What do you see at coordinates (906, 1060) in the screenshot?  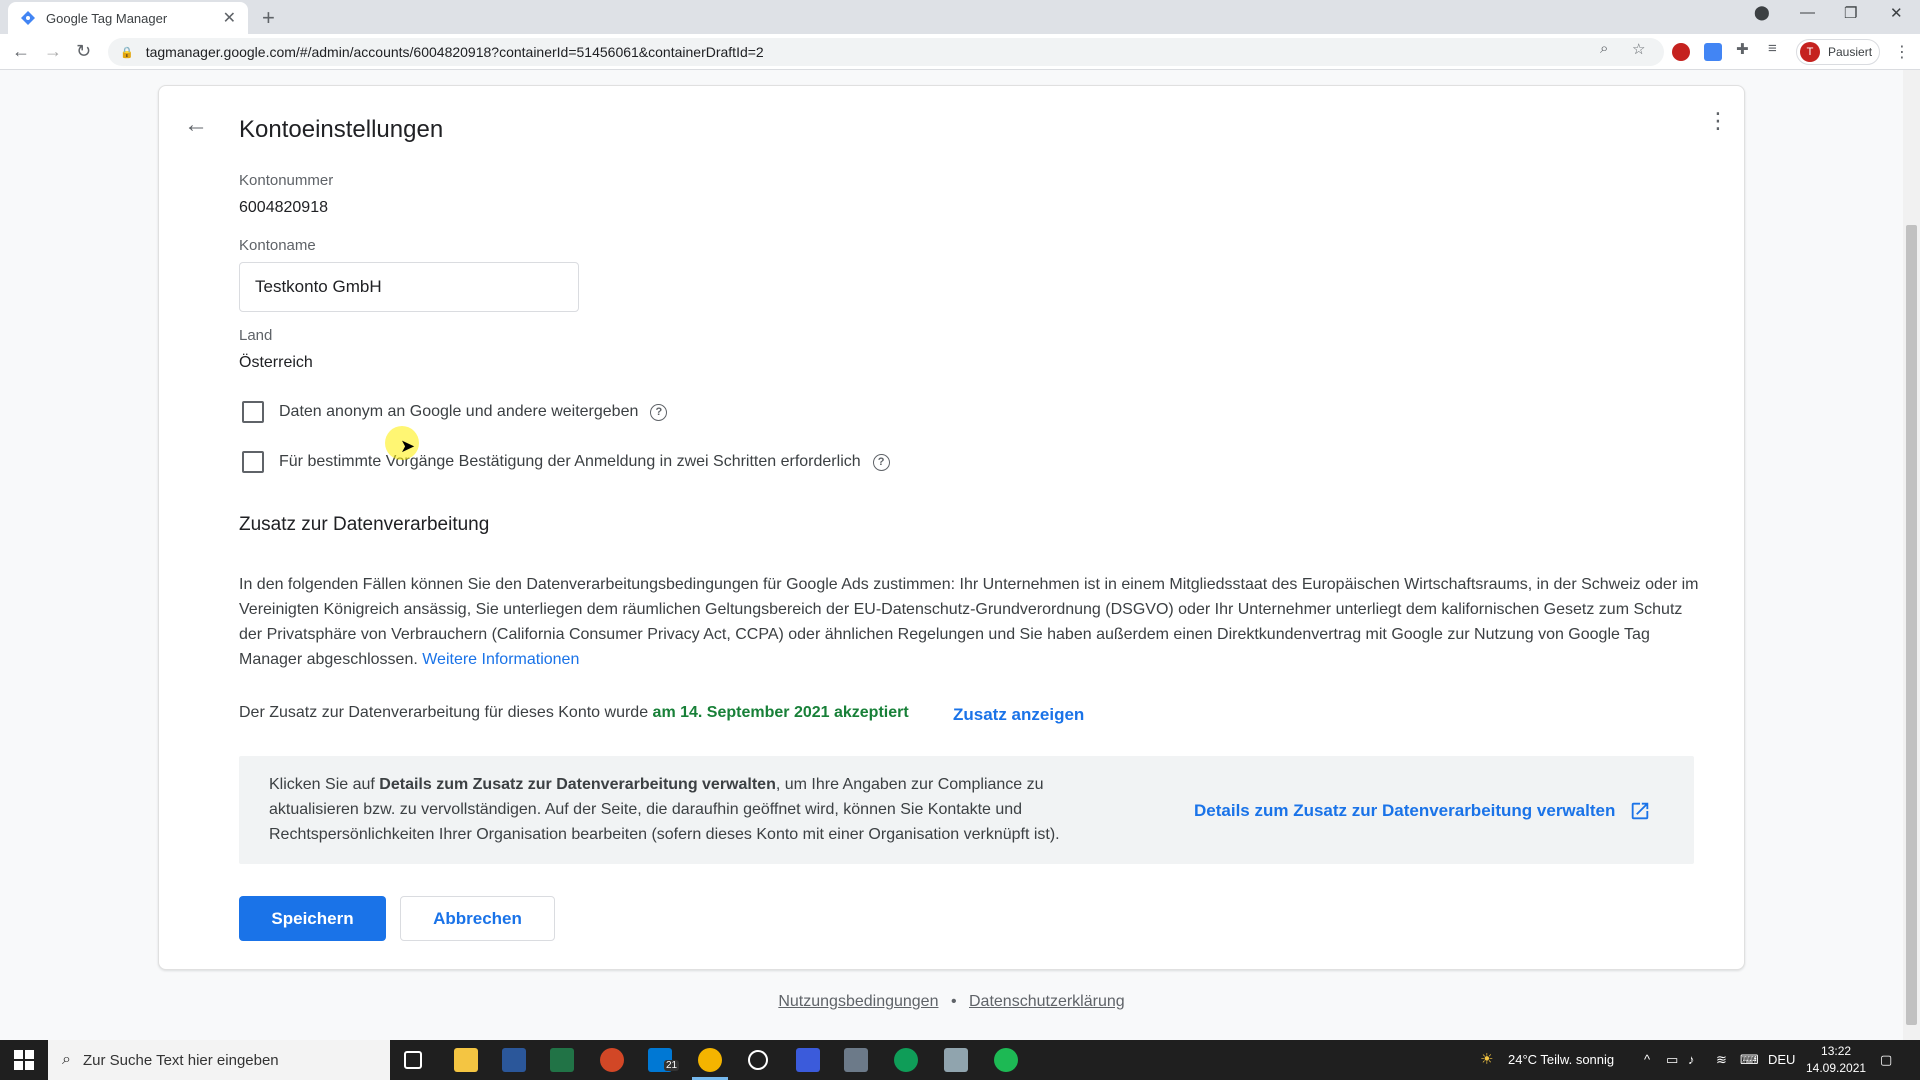 I see `edge-icon` at bounding box center [906, 1060].